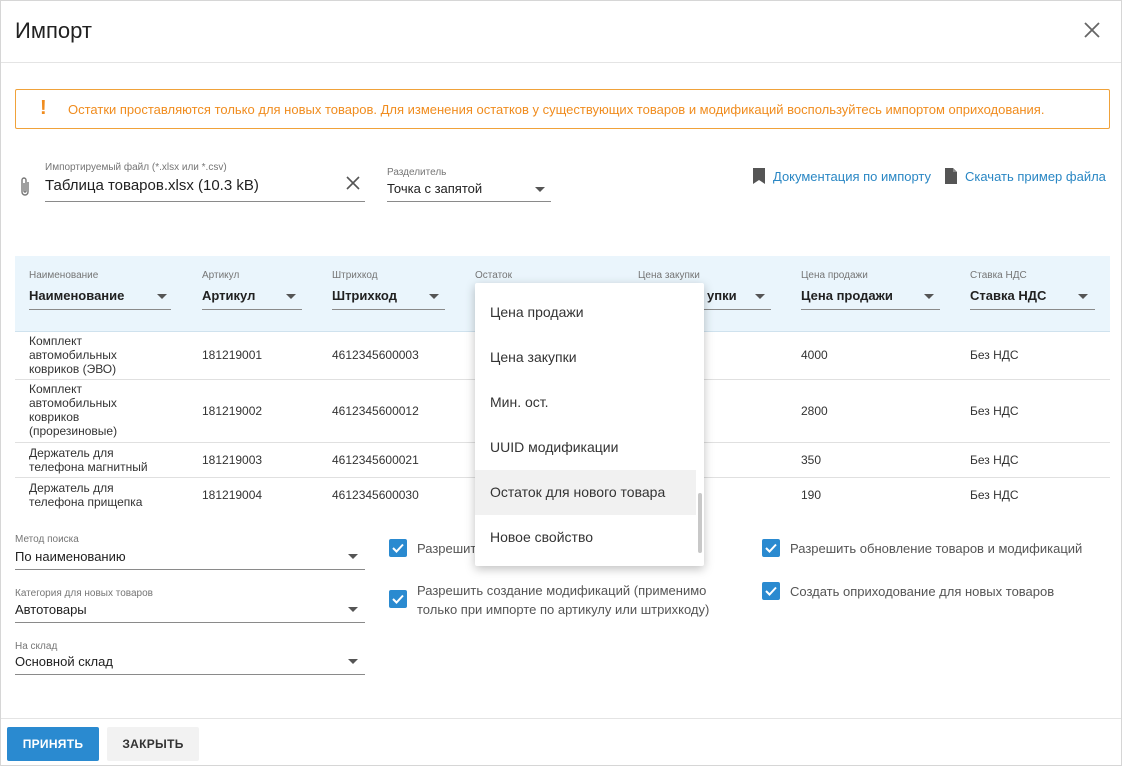  I want to click on dialog-title: Импорт, so click(53, 30).